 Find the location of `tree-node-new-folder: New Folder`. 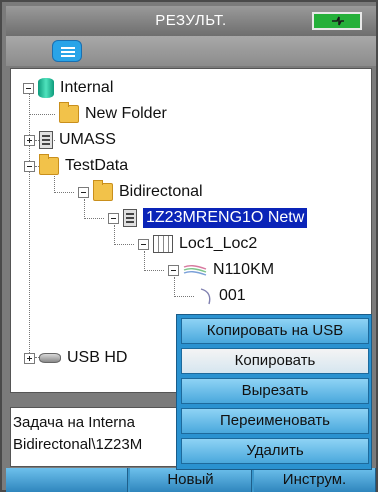

tree-node-new-folder: New Folder is located at coordinates (113, 114).